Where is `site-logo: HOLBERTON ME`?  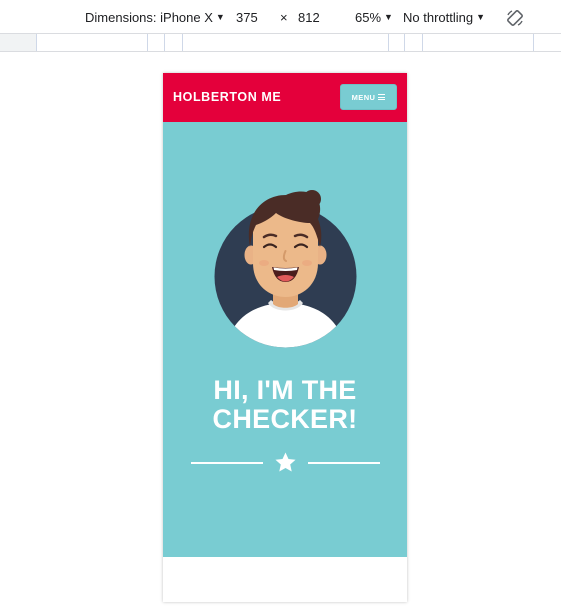
site-logo: HOLBERTON ME is located at coordinates (227, 97).